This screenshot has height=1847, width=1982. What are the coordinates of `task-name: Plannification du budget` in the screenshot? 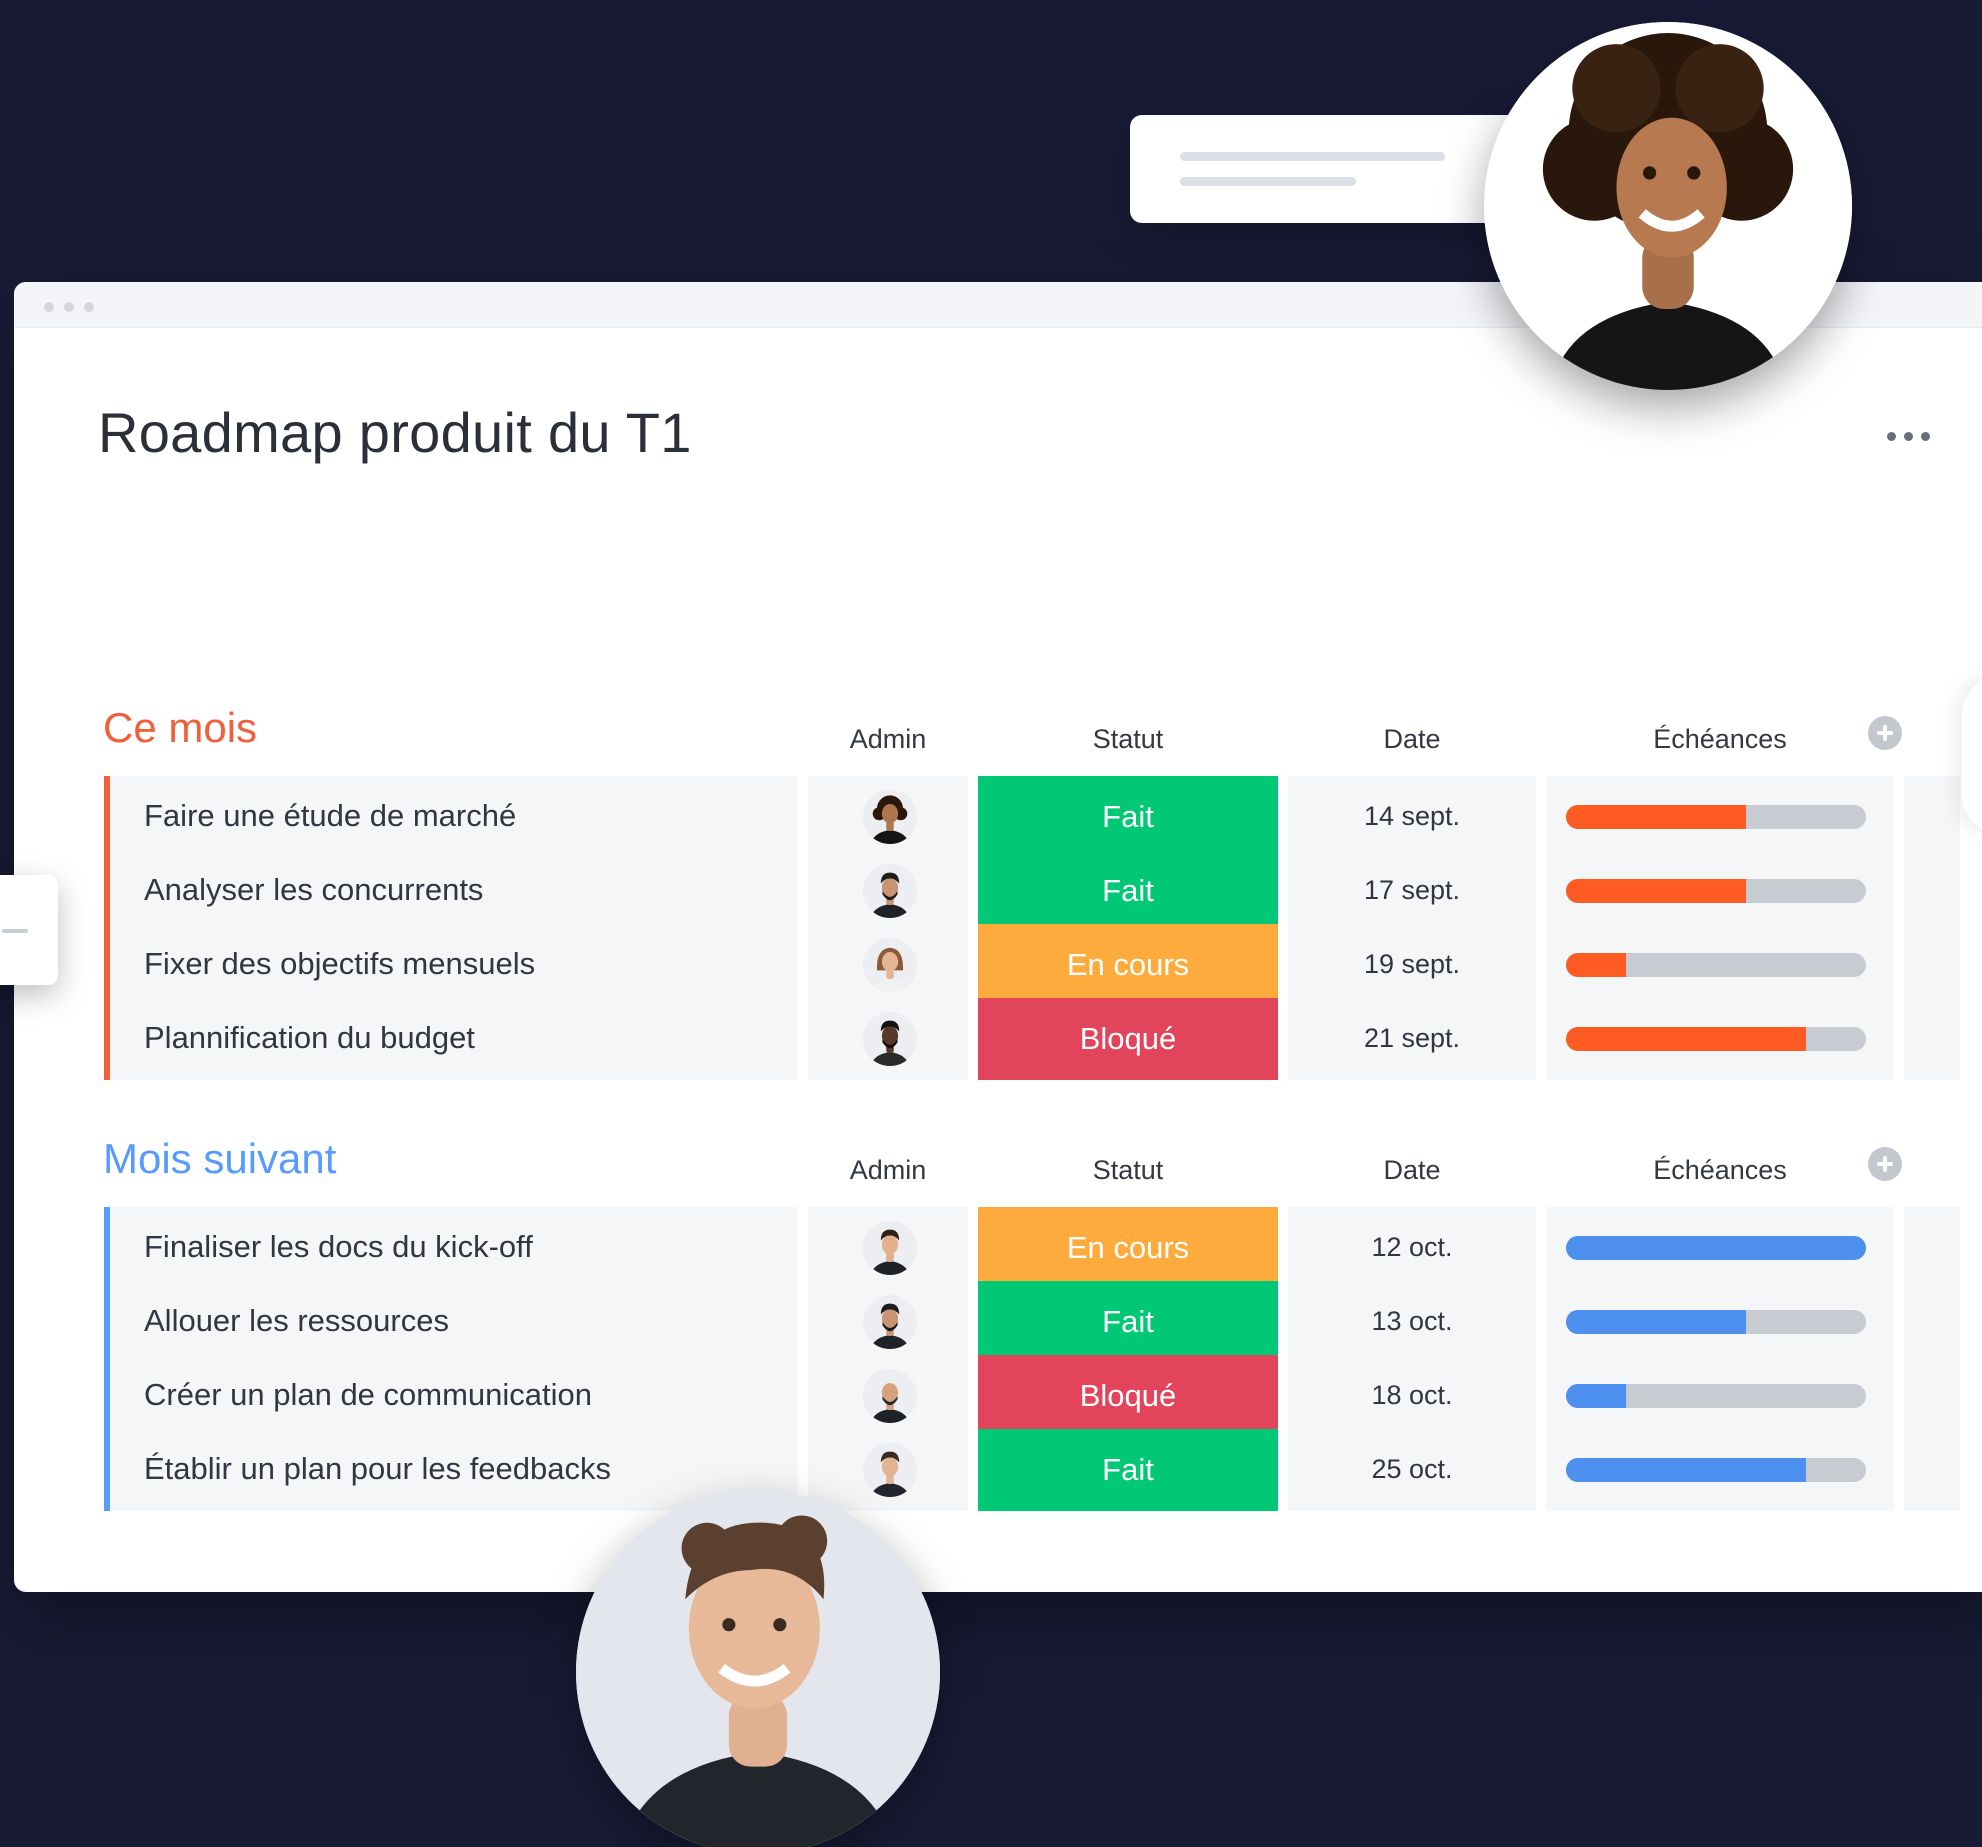 It's located at (309, 1037).